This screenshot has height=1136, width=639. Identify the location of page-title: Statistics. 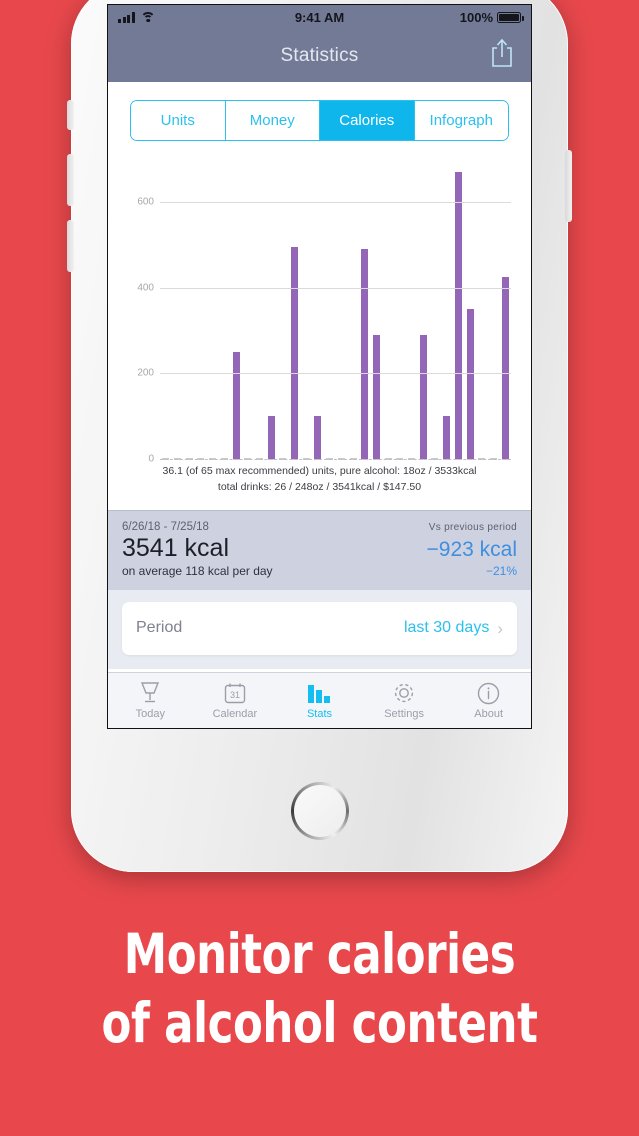
(319, 55).